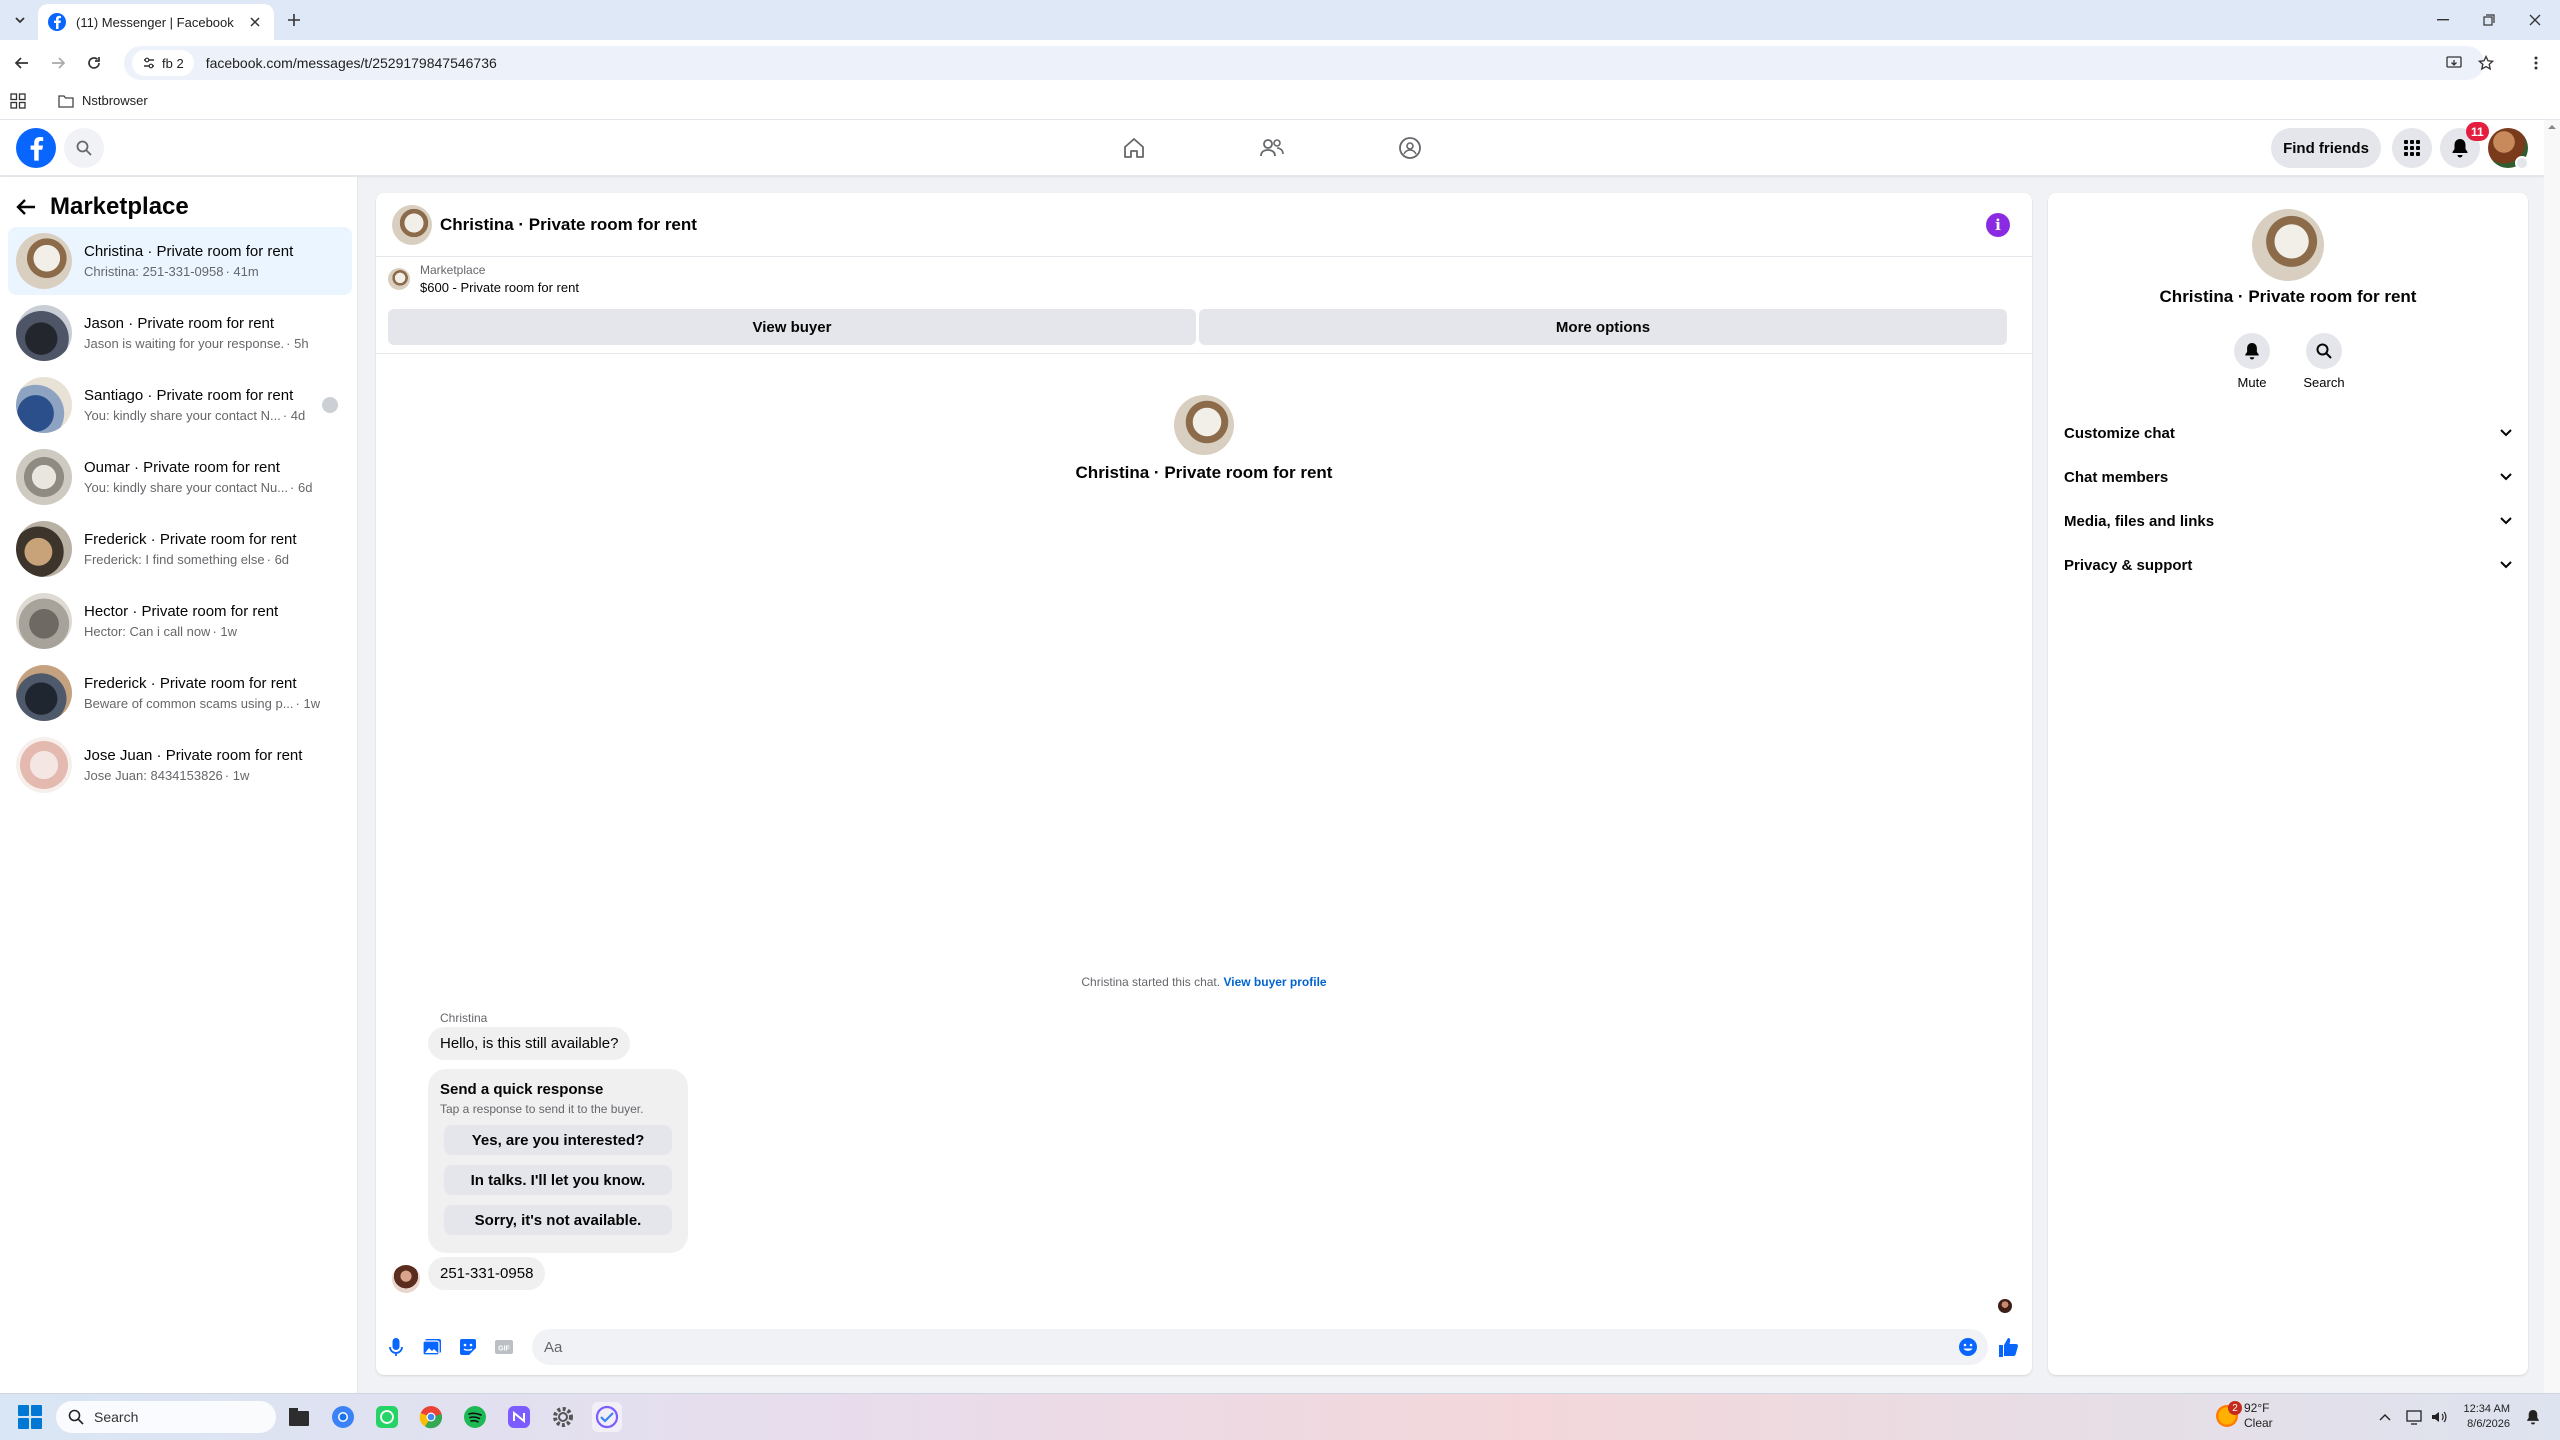 This screenshot has width=2560, height=1440. Describe the element at coordinates (1968, 1347) in the screenshot. I see `emoji-icon` at that location.